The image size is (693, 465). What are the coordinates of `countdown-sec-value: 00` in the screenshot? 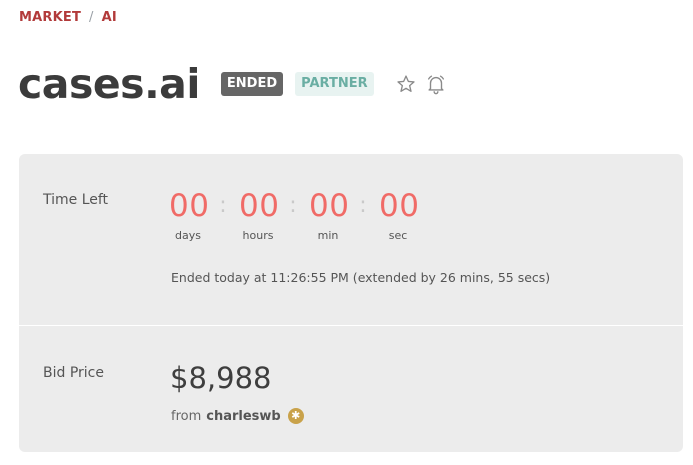 It's located at (399, 206).